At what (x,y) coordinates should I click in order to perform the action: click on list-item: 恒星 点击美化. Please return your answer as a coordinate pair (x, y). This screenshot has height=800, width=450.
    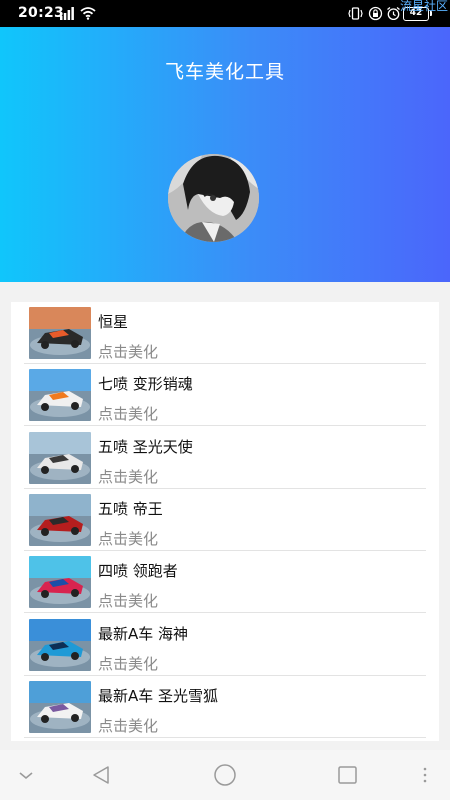
    Looking at the image, I should click on (225, 333).